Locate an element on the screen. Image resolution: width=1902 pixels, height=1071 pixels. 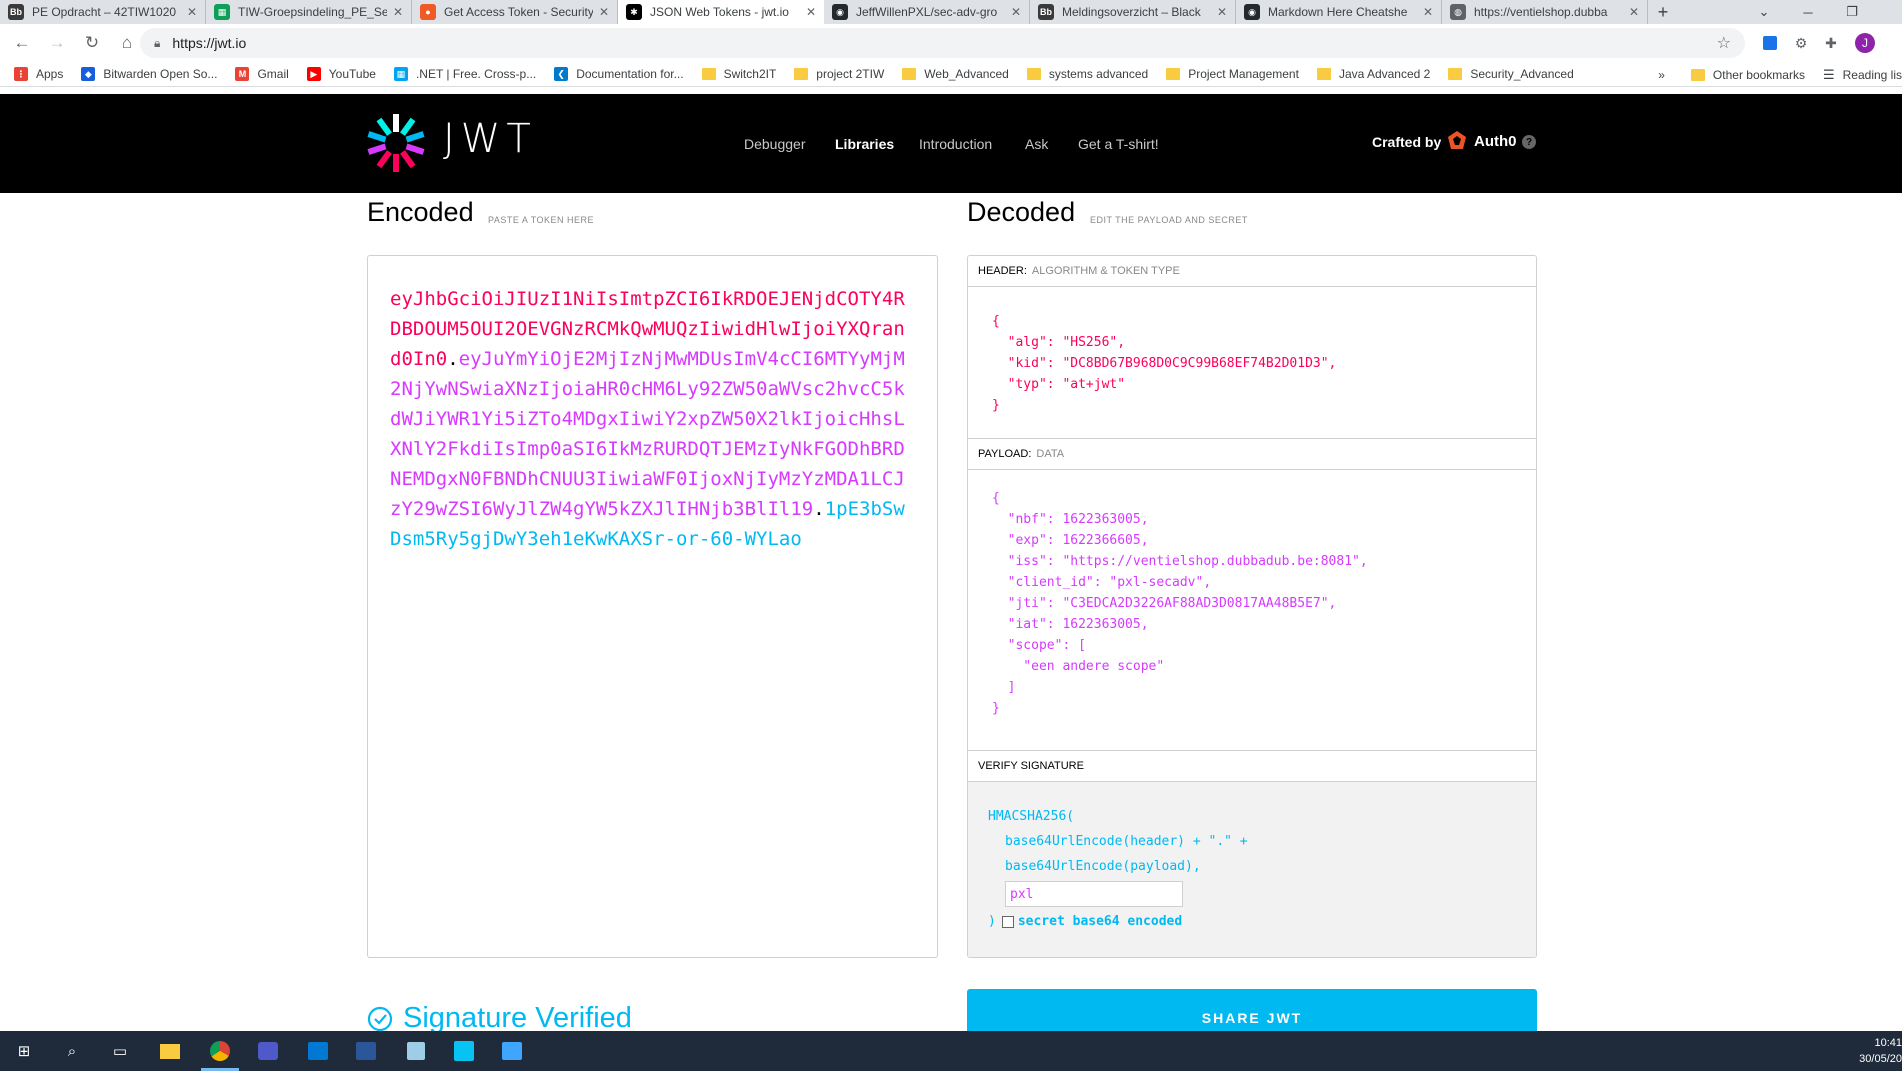
browser-tab: ● Get Access Token - Security ✕ is located at coordinates (515, 12).